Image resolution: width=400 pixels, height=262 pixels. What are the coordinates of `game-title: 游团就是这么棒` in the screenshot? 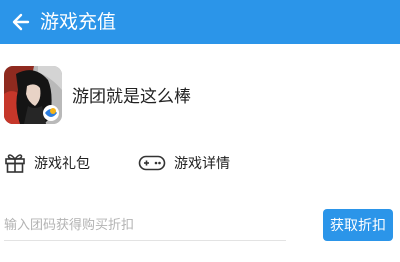 It's located at (131, 97).